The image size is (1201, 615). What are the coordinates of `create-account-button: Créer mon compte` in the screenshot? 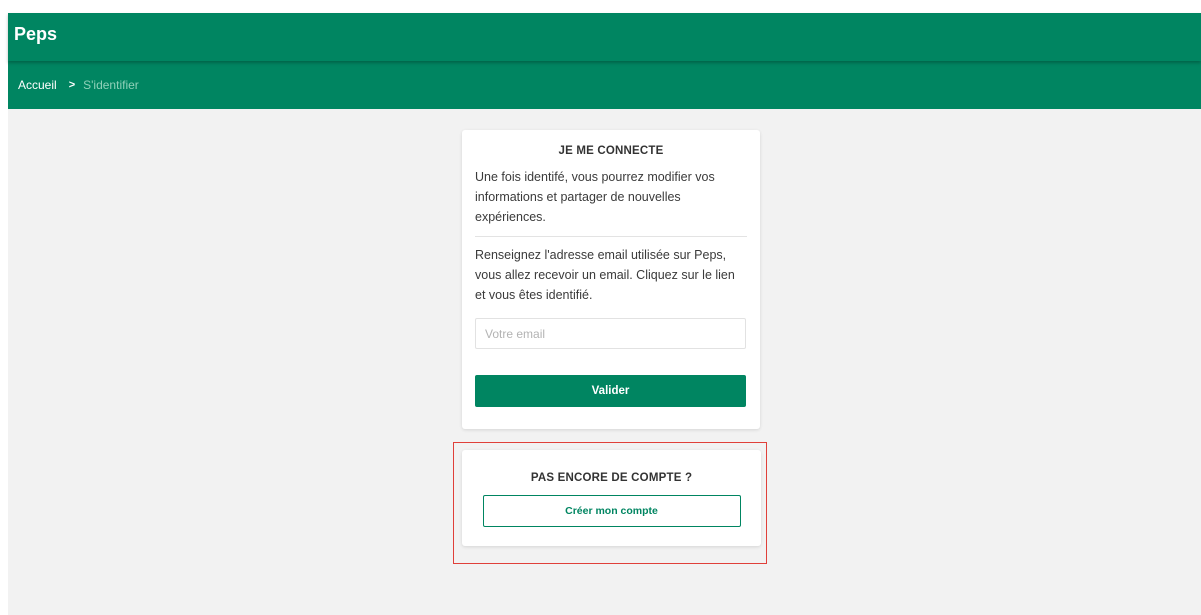 It's located at (611, 511).